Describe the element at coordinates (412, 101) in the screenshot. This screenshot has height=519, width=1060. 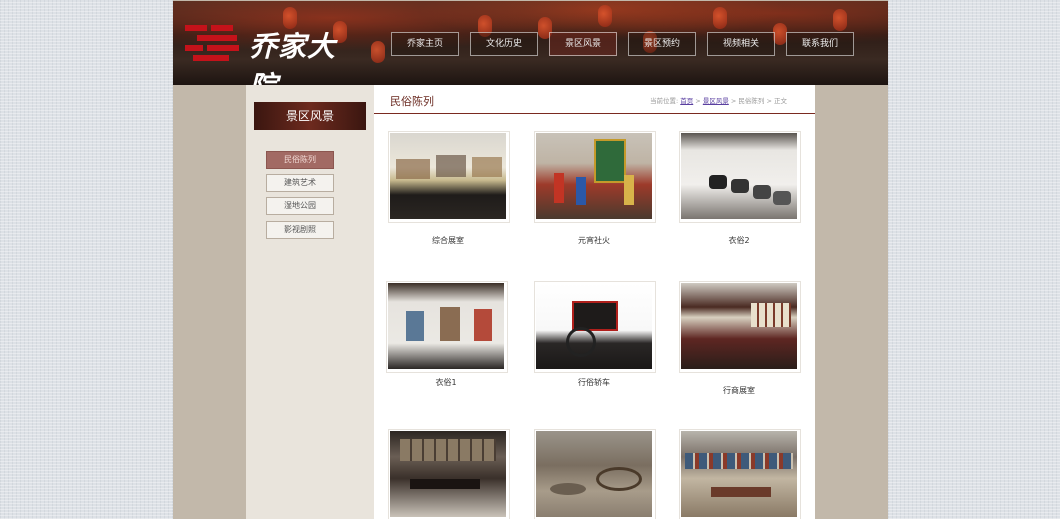
I see `page-title: 民俗陈列` at that location.